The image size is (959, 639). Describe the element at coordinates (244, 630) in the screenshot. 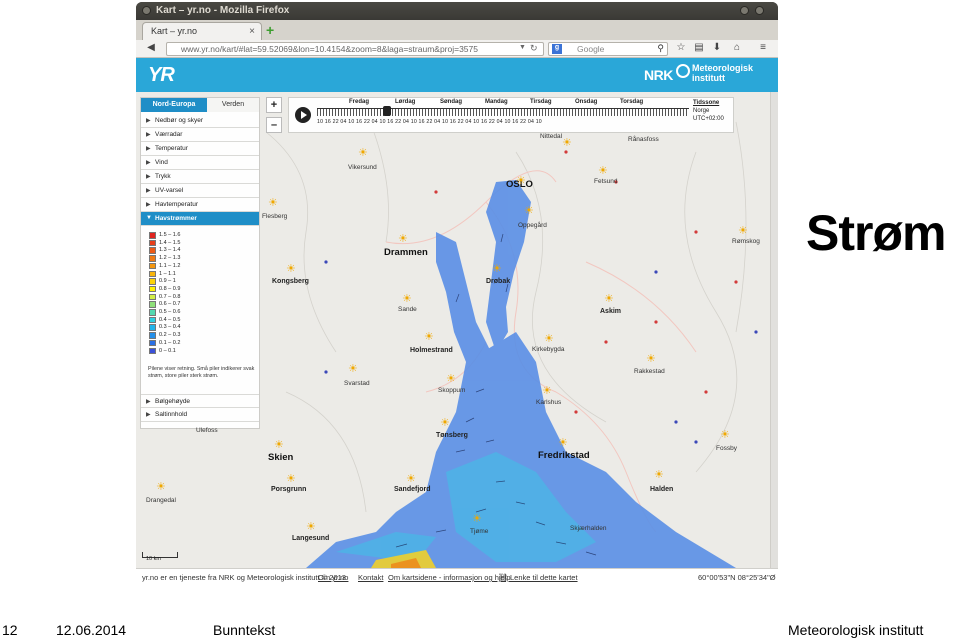

I see `slide-footer-text: Bunntekst` at that location.